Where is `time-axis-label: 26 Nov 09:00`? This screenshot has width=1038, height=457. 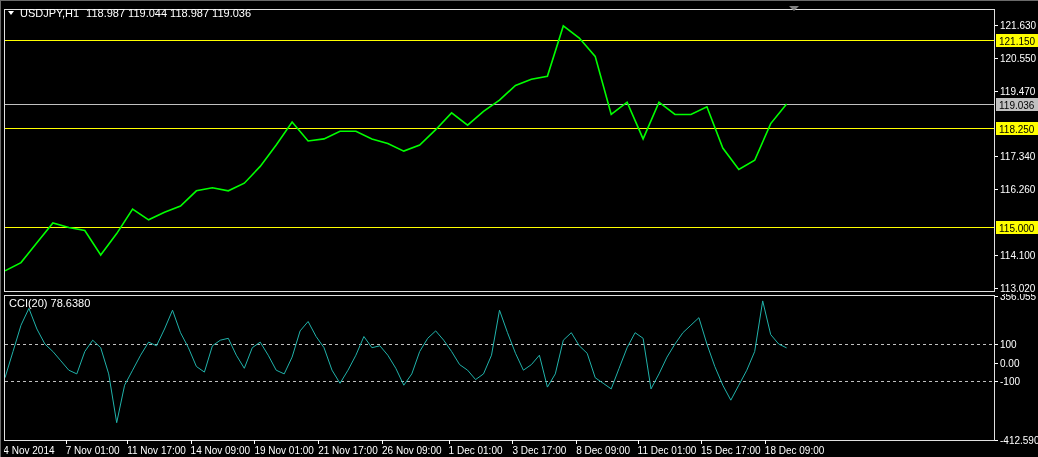 time-axis-label: 26 Nov 09:00 is located at coordinates (412, 451).